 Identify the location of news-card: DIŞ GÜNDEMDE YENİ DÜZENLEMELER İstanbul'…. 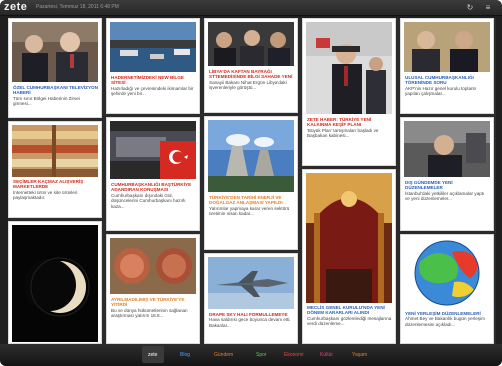
(447, 174).